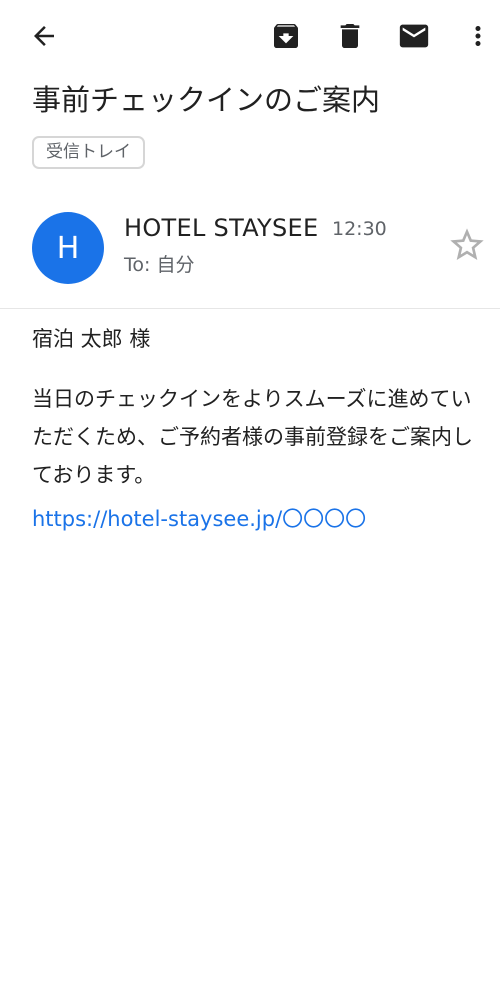  I want to click on trash-icon, so click(350, 36).